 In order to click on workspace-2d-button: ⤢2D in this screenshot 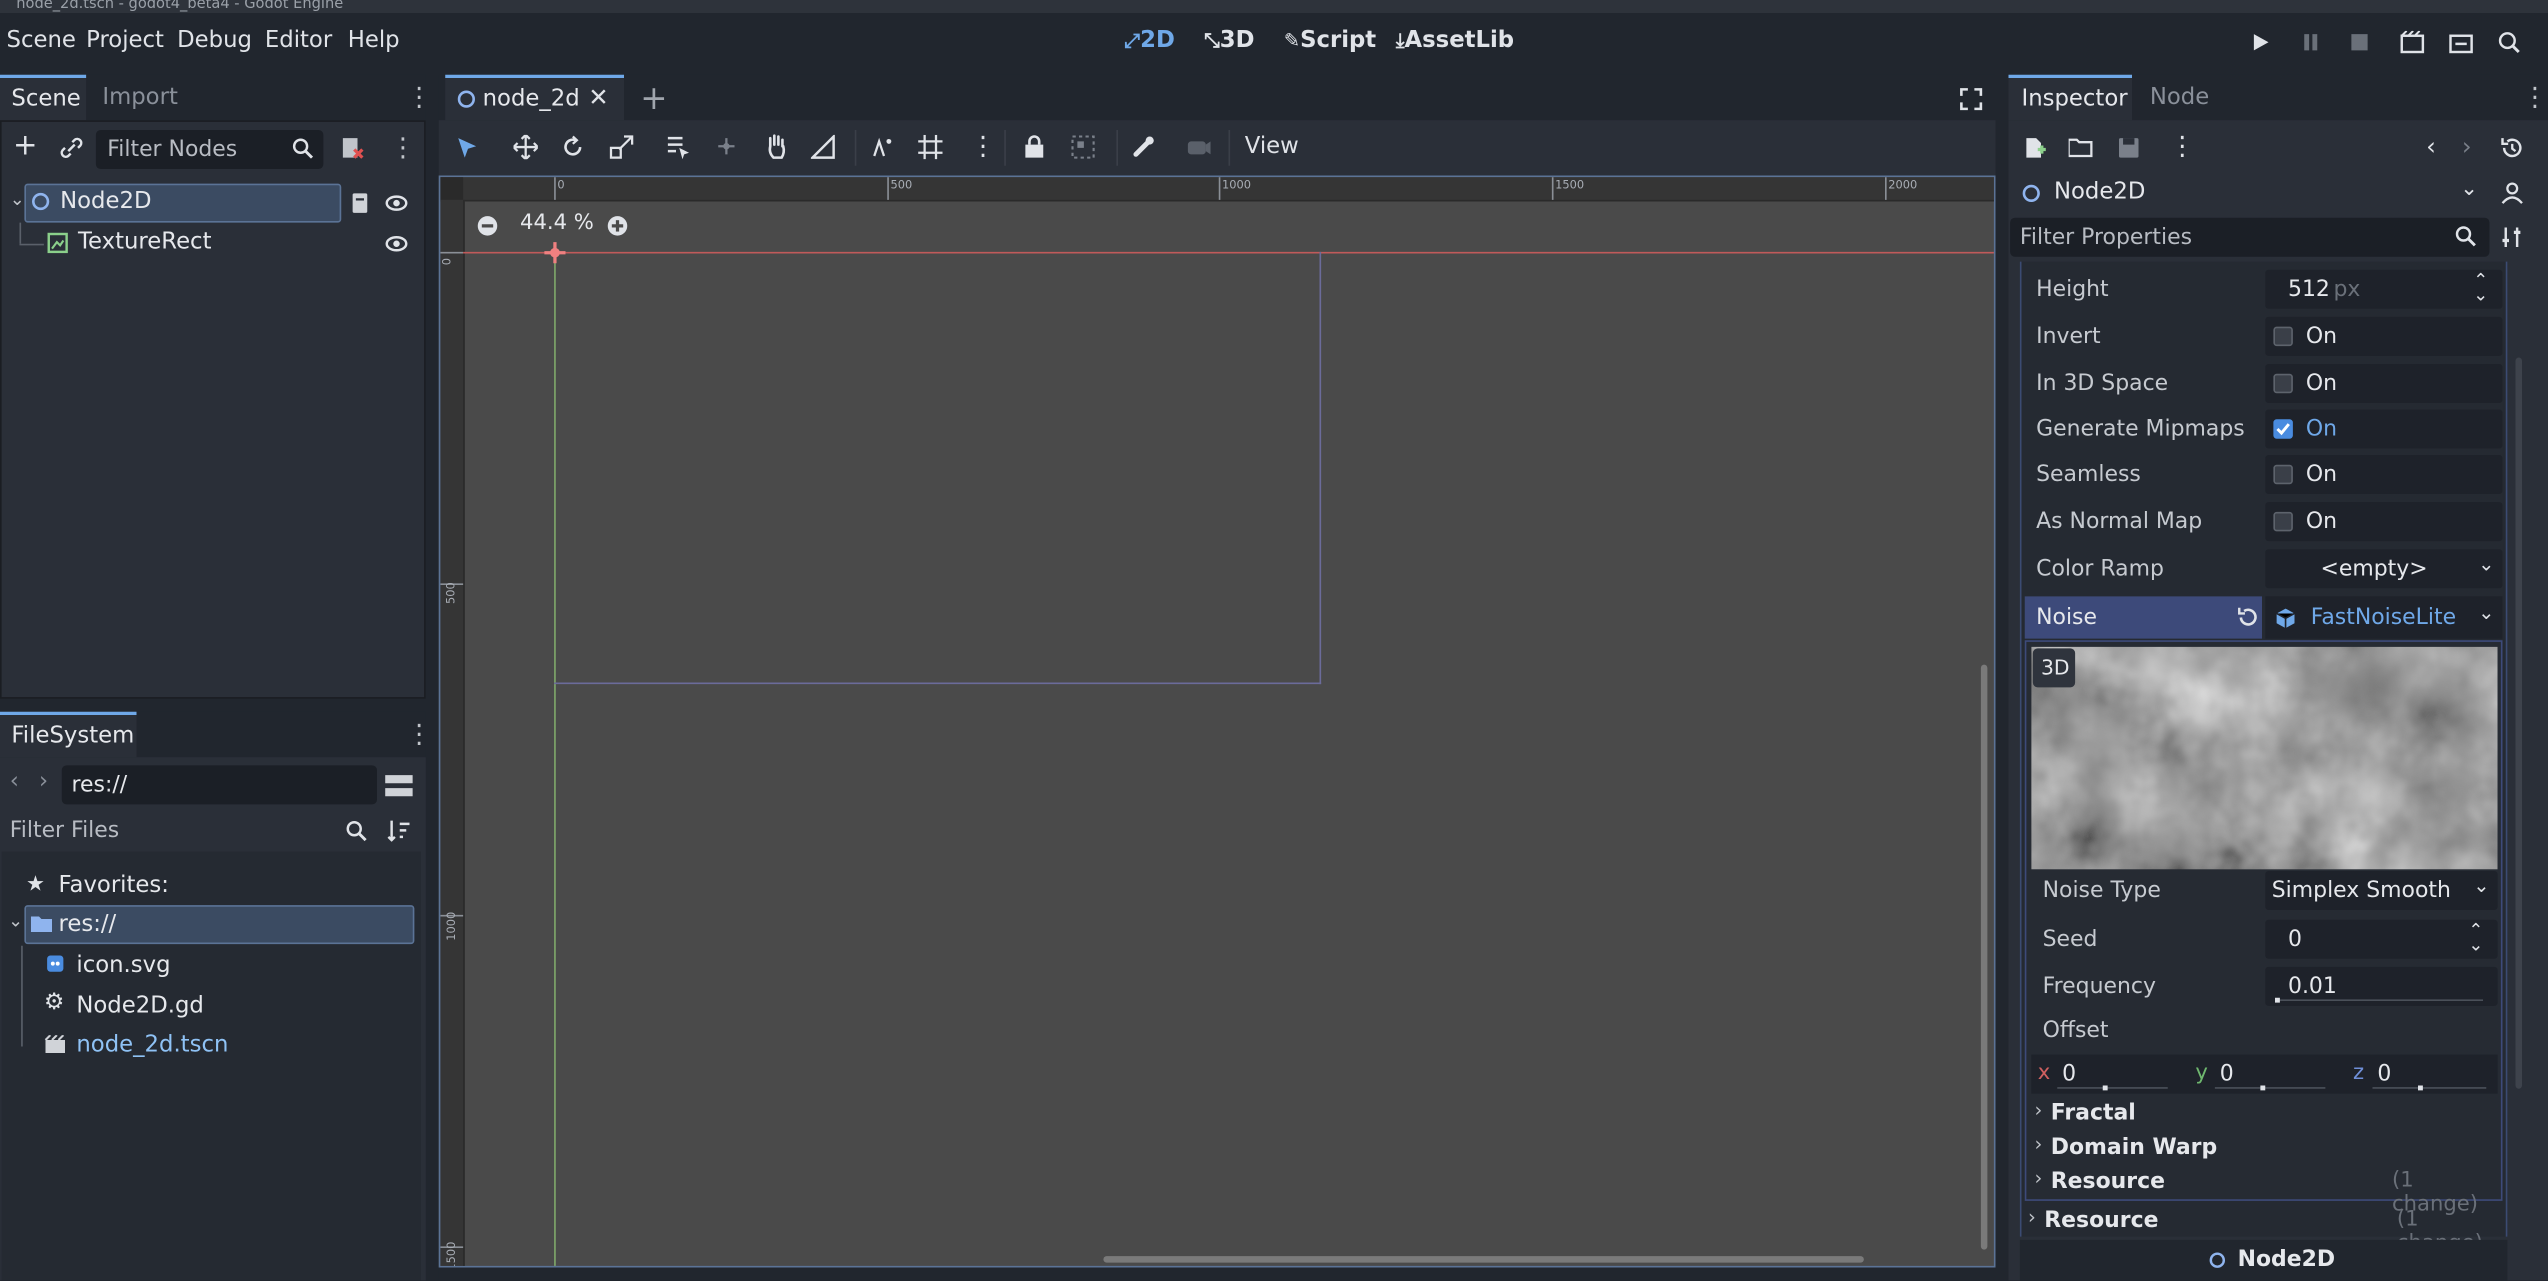, I will do `click(1150, 41)`.